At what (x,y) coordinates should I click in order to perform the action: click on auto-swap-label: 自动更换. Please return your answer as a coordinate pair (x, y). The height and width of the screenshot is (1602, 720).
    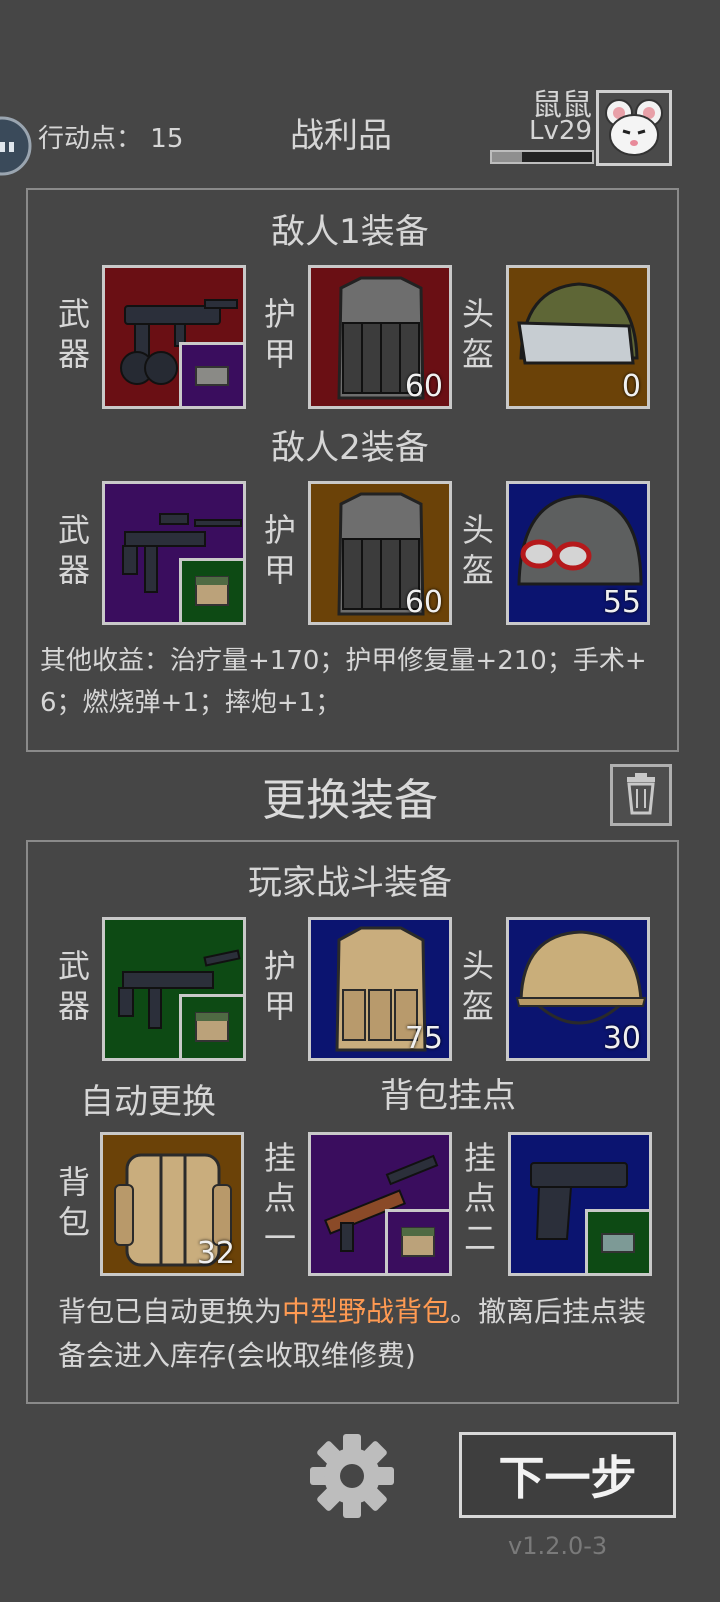
    Looking at the image, I should click on (148, 1098).